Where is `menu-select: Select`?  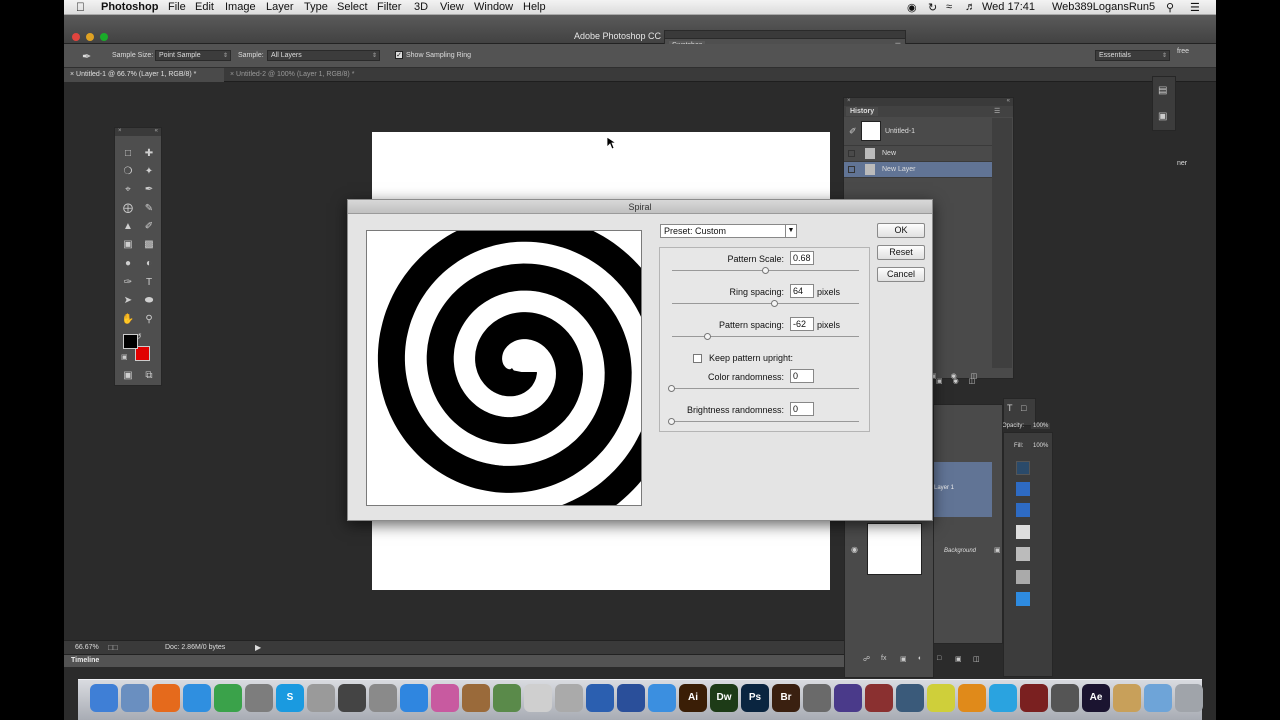 menu-select: Select is located at coordinates (352, 7).